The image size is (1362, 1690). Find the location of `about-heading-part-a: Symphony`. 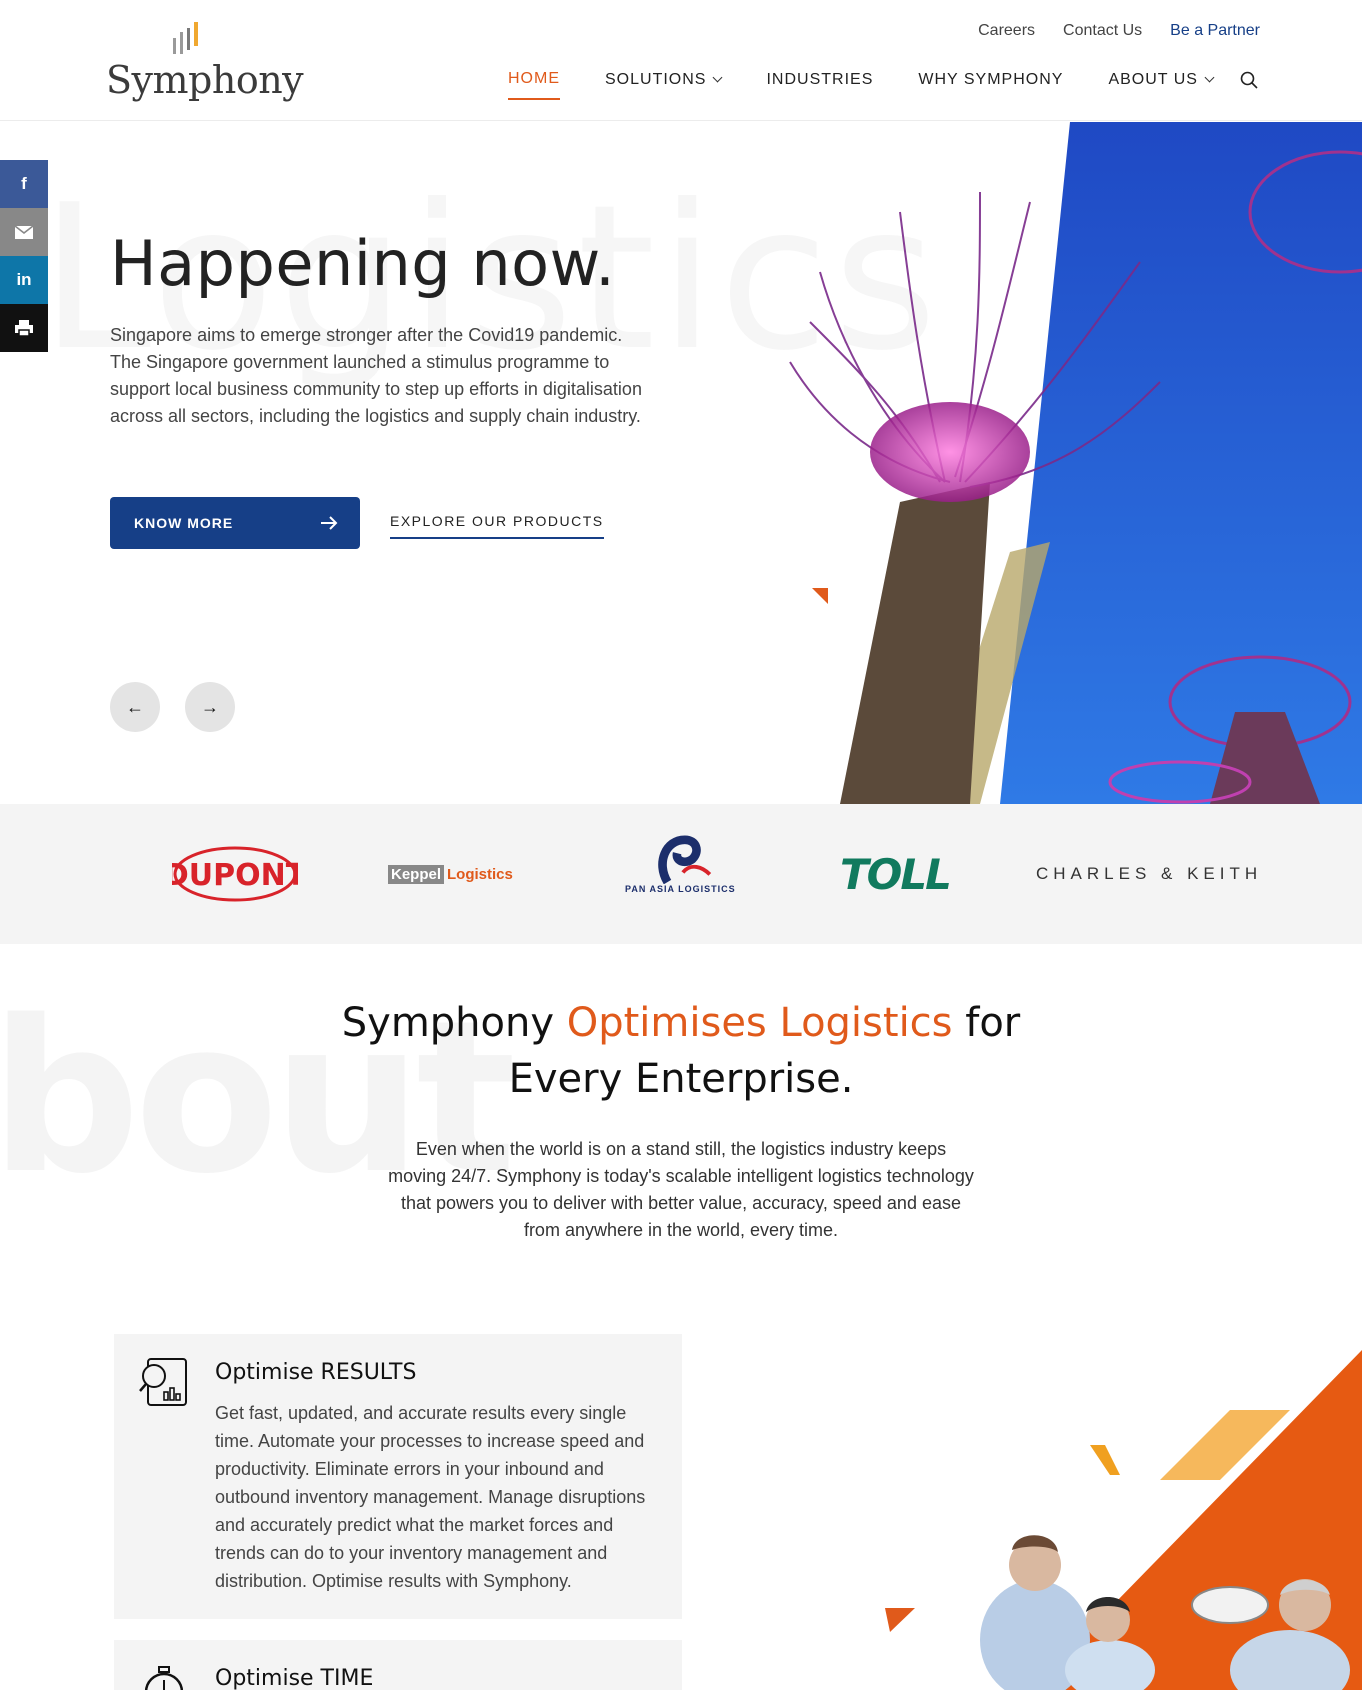

about-heading-part-a: Symphony is located at coordinates (454, 1023).